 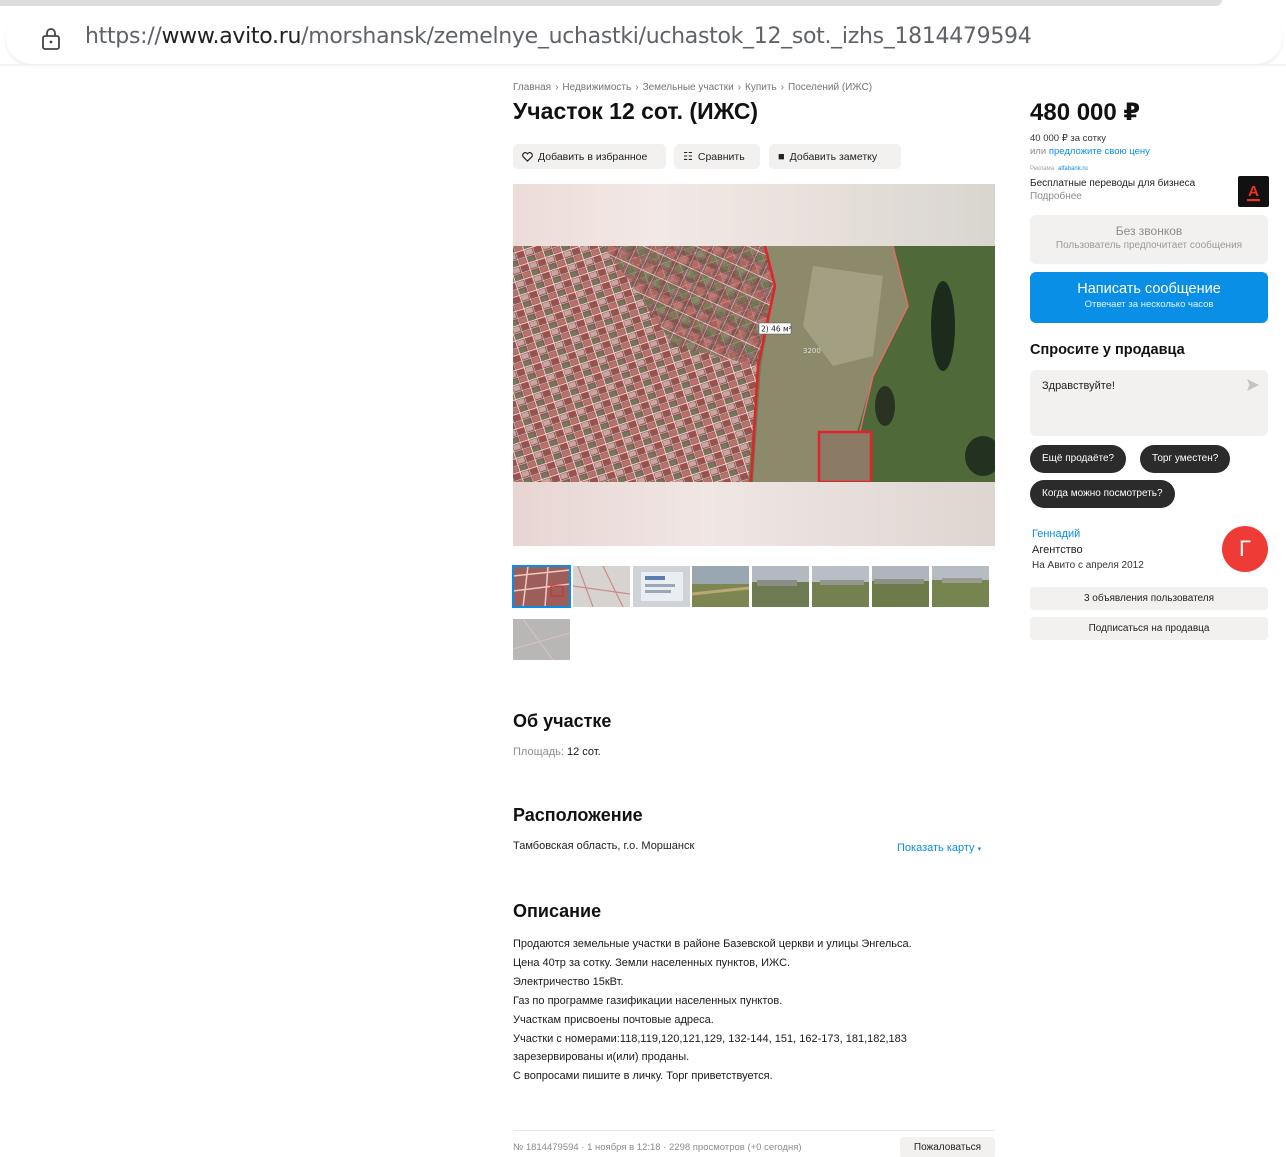 I want to click on offer-price-link: предложите свою цену, so click(x=1099, y=151).